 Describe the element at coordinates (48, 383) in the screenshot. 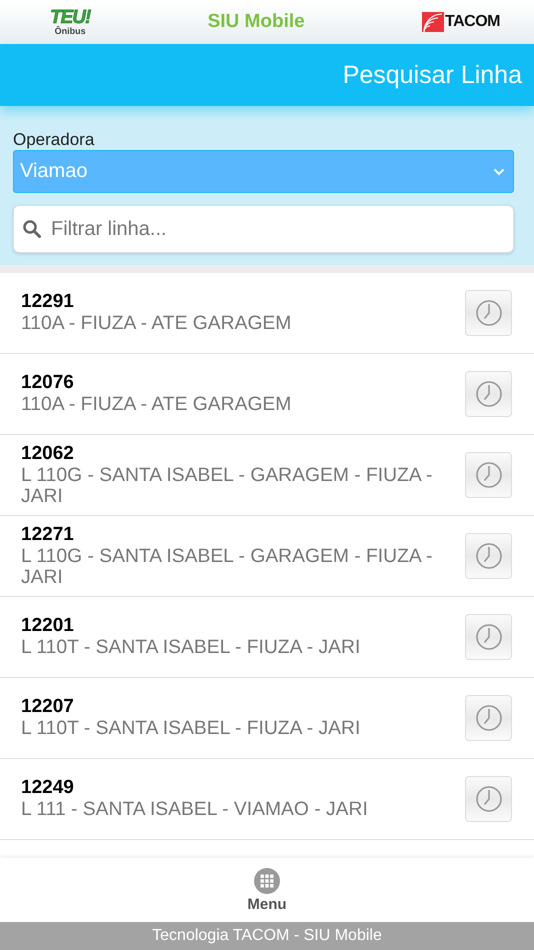

I see `line-code: 12076` at that location.